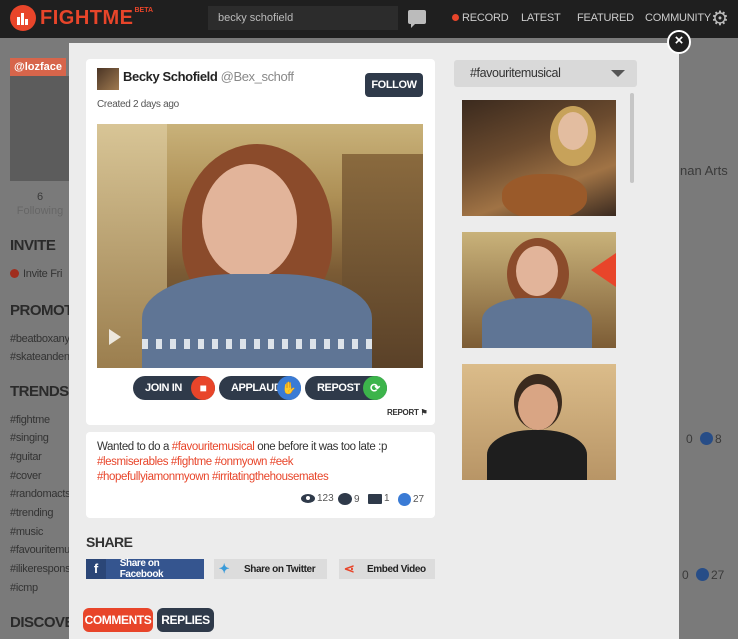 The height and width of the screenshot is (639, 738). Describe the element at coordinates (29, 438) in the screenshot. I see `trend-item: #singing` at that location.